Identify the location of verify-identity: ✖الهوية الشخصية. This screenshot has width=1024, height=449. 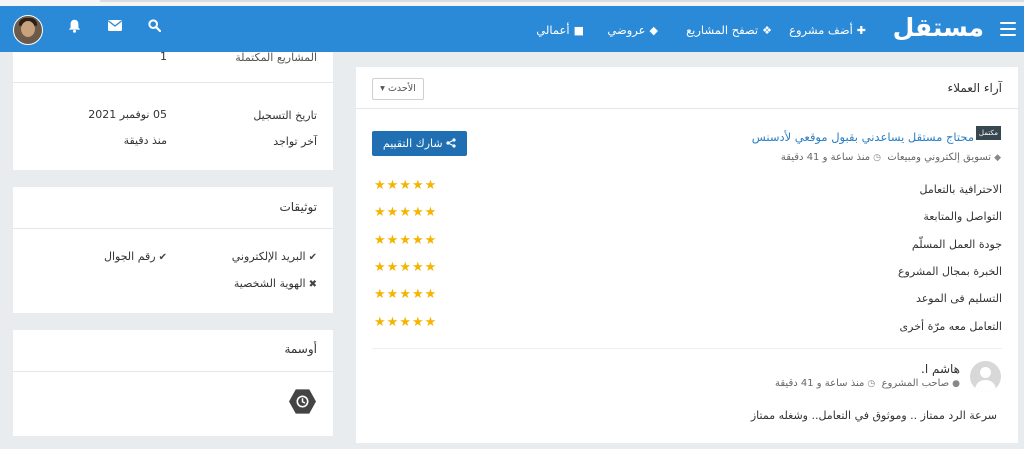
(275, 283).